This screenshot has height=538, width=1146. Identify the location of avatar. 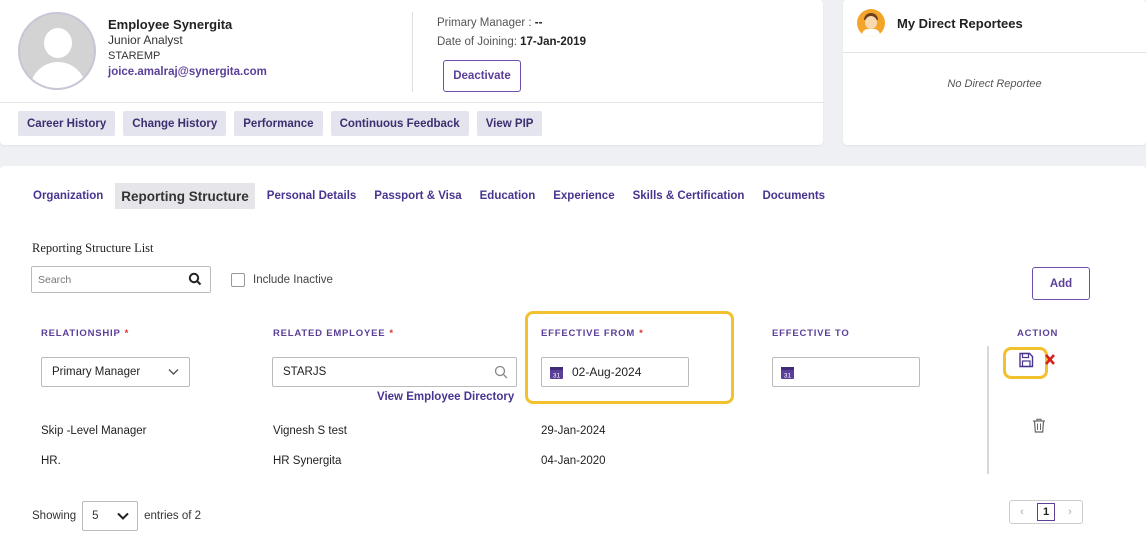
(57, 51).